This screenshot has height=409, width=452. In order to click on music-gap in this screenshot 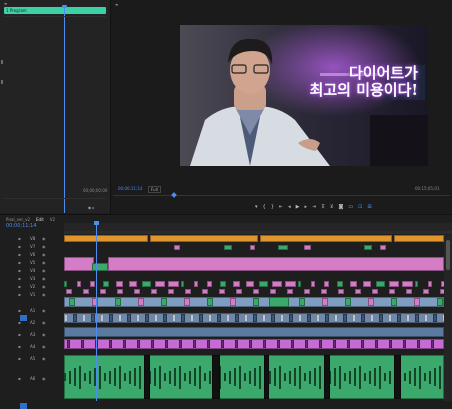, I will do `click(266, 377)`.